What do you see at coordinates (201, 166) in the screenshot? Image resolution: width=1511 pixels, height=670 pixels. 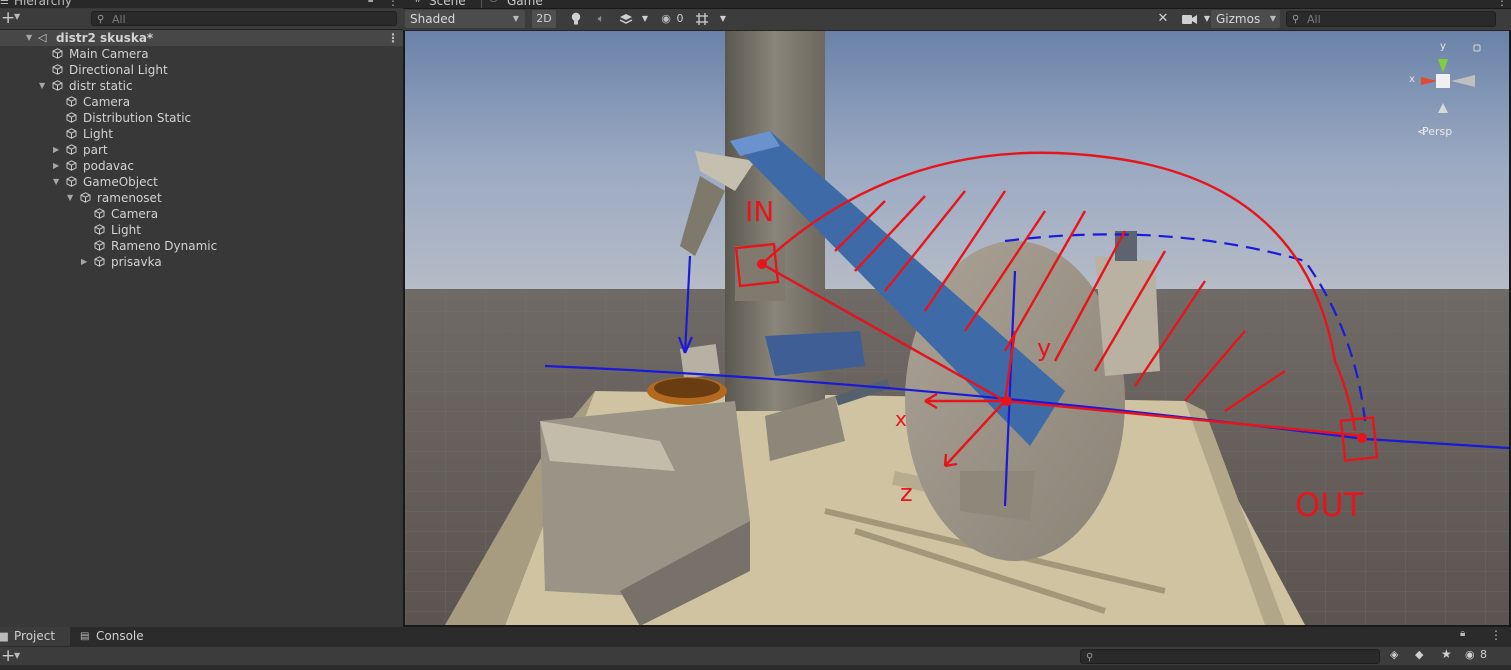 I see `hierarchy-item: ▶ podavac` at bounding box center [201, 166].